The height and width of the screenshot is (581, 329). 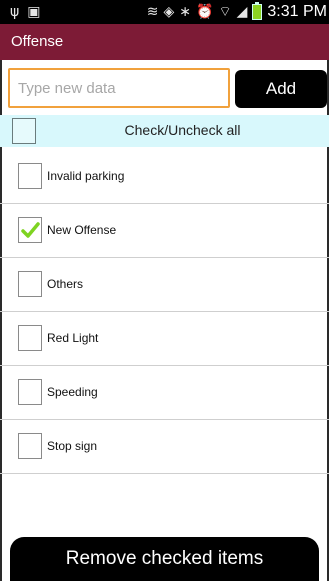 I want to click on bluetooth-icon: ∗, so click(x=185, y=12).